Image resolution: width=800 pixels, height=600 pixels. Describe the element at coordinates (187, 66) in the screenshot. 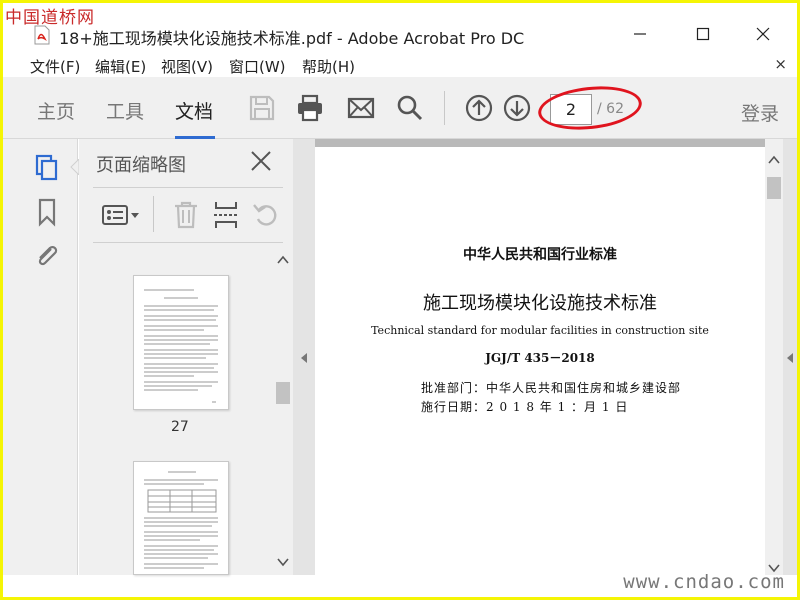

I see `menu-view: 视图(V)` at that location.